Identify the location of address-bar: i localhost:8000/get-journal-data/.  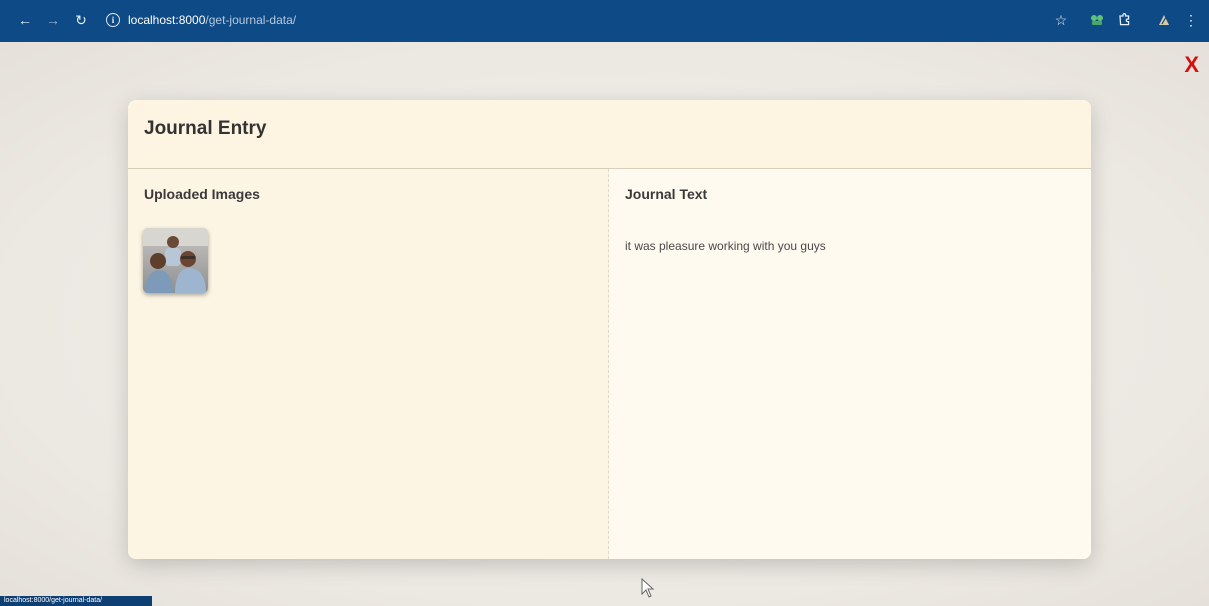
(300, 20).